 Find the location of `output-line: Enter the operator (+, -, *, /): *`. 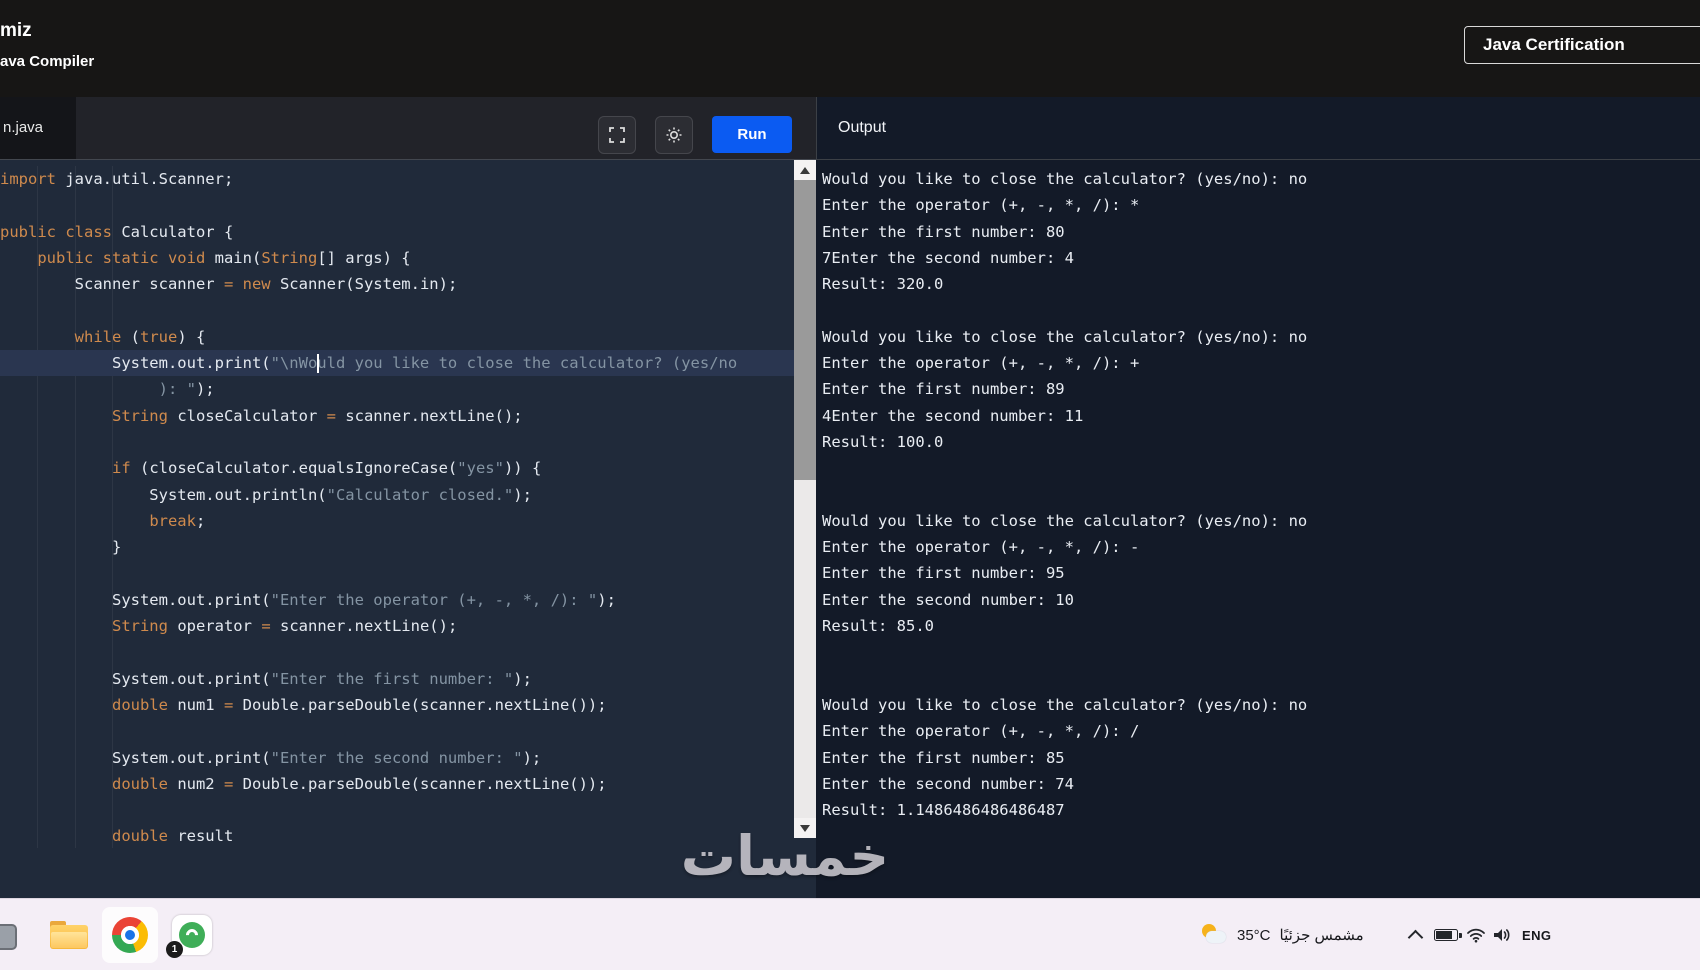

output-line: Enter the operator (+, -, *, /): * is located at coordinates (981, 205).